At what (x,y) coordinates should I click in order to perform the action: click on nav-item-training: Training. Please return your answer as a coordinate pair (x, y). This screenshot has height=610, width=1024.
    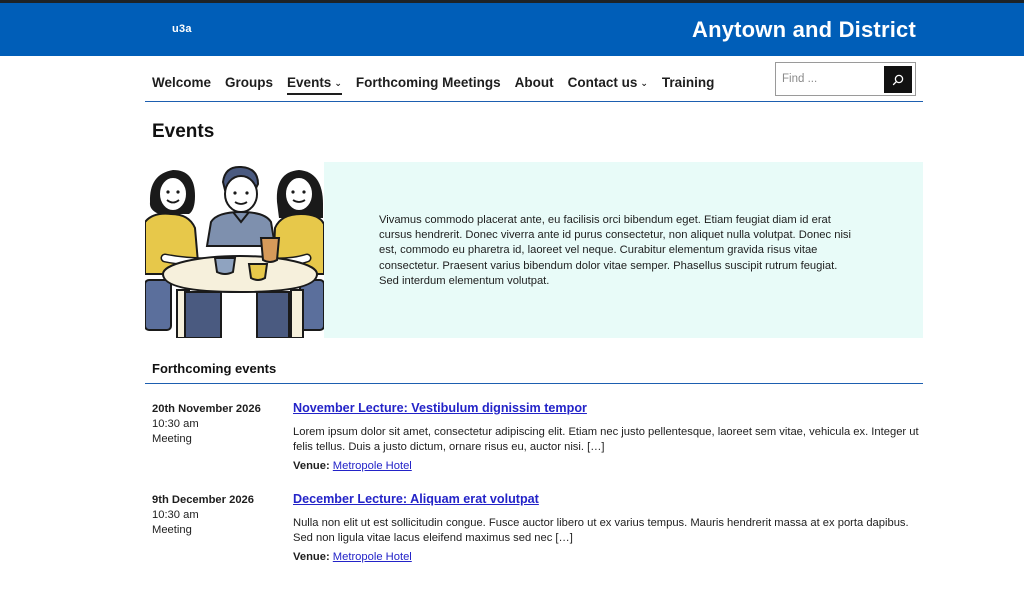
    Looking at the image, I should click on (688, 82).